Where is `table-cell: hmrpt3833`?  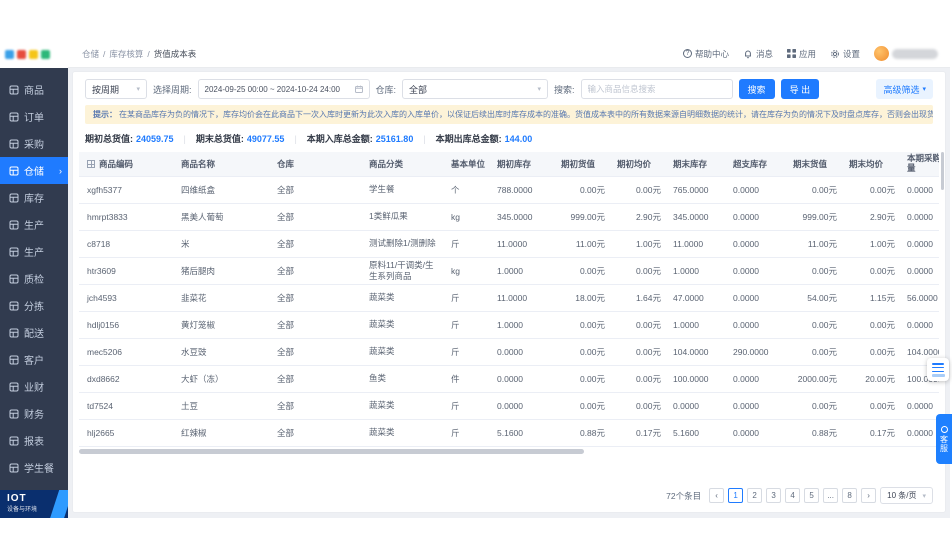
table-cell: hmrpt3833 is located at coordinates (127, 217).